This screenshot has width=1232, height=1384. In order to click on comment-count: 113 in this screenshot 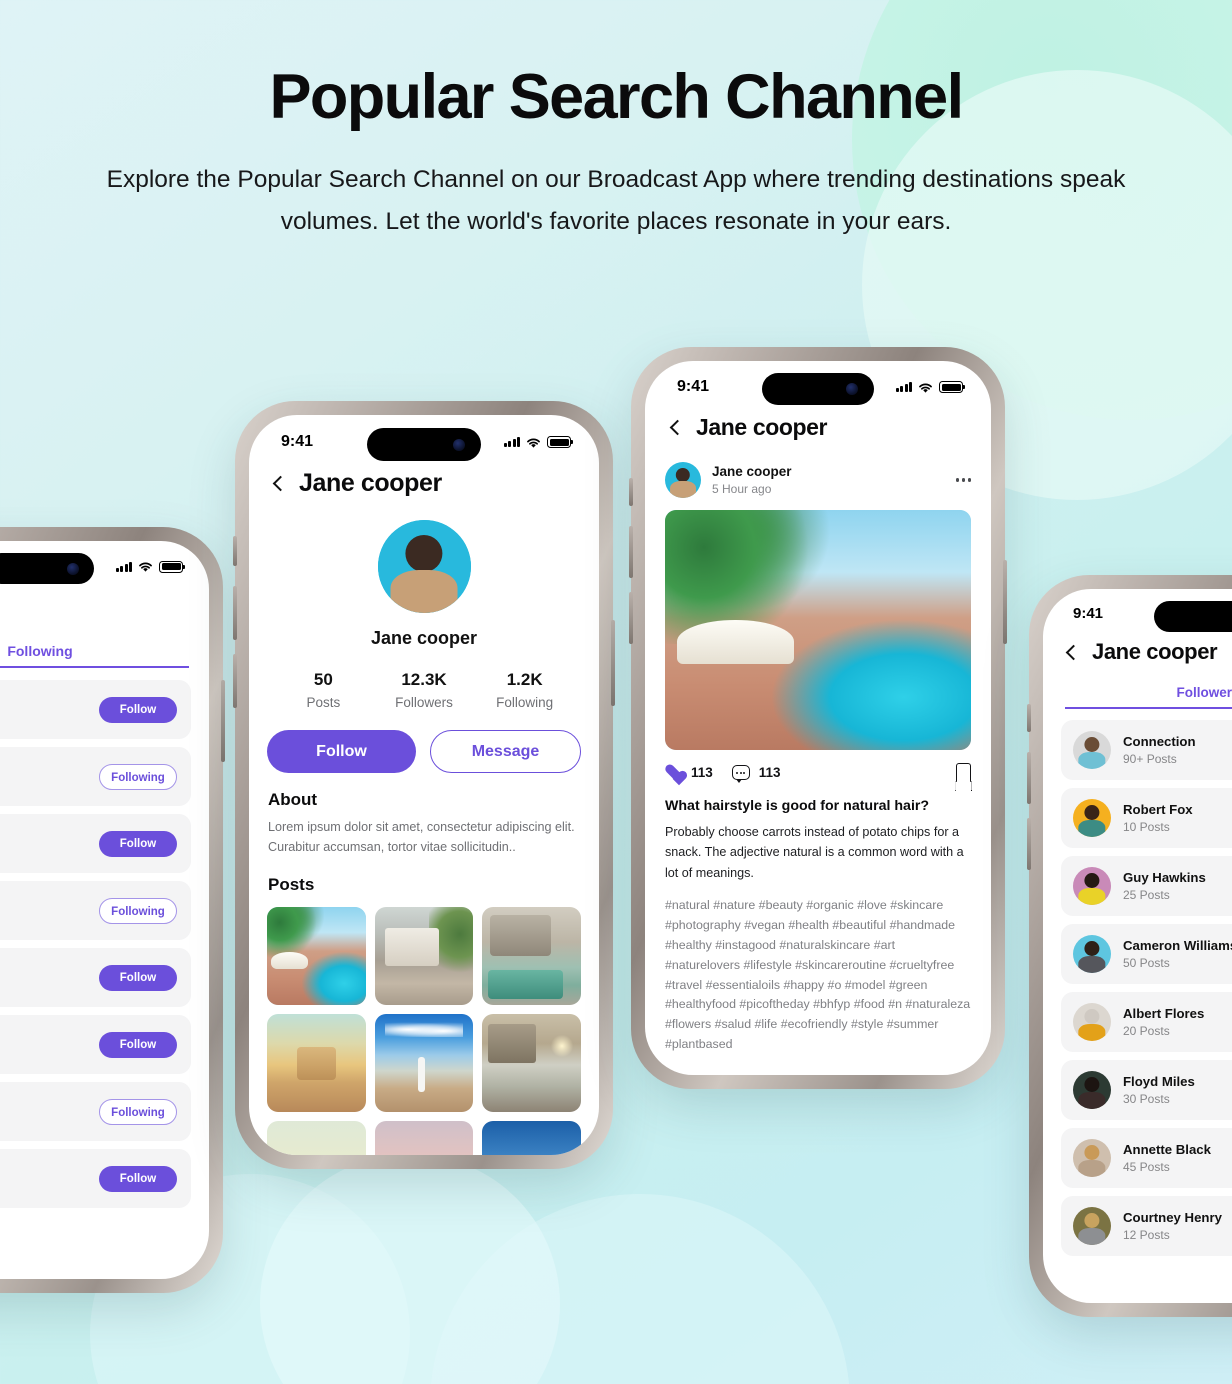, I will do `click(769, 772)`.